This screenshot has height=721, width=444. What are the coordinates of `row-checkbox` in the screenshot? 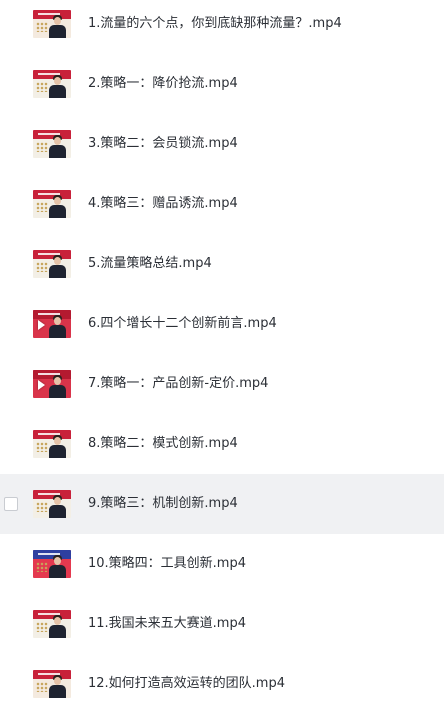 It's located at (11, 504).